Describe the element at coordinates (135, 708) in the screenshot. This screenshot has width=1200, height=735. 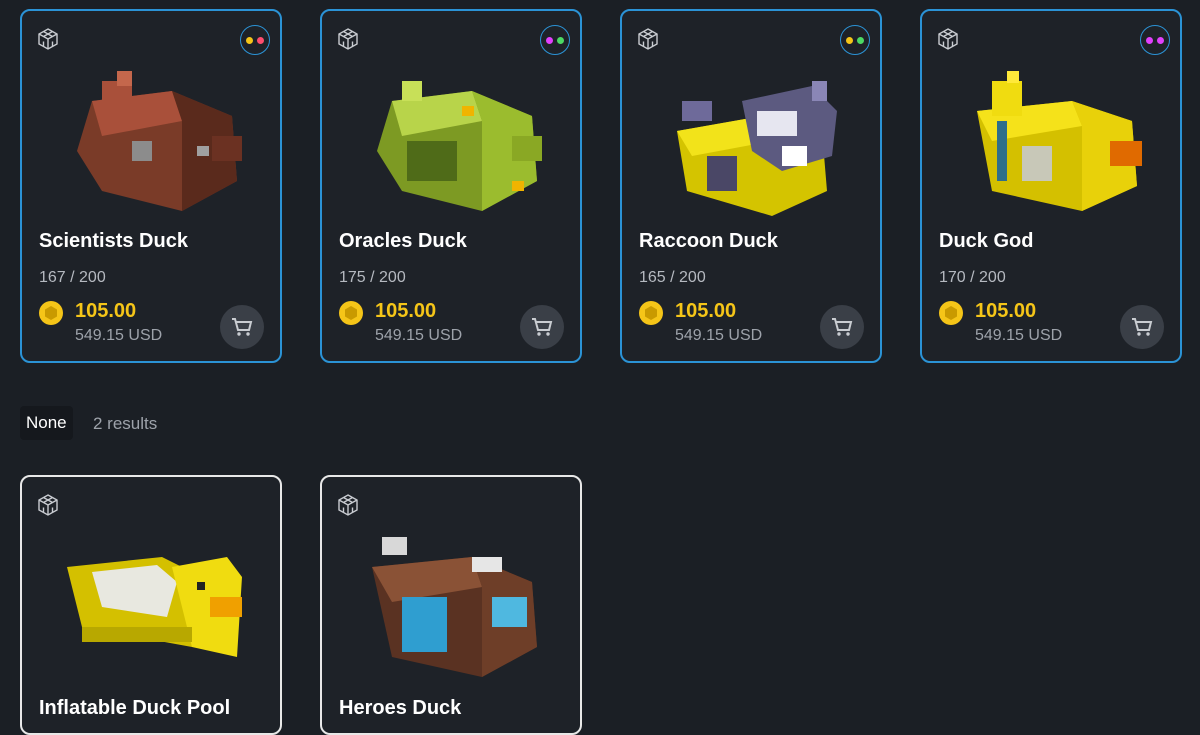
I see `card-title: Inflatable Duck Pool` at that location.